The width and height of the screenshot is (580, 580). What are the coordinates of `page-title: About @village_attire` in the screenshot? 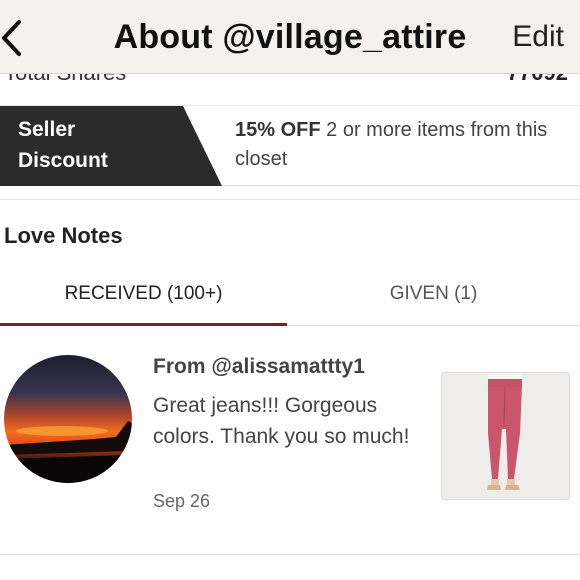 It's located at (290, 37).